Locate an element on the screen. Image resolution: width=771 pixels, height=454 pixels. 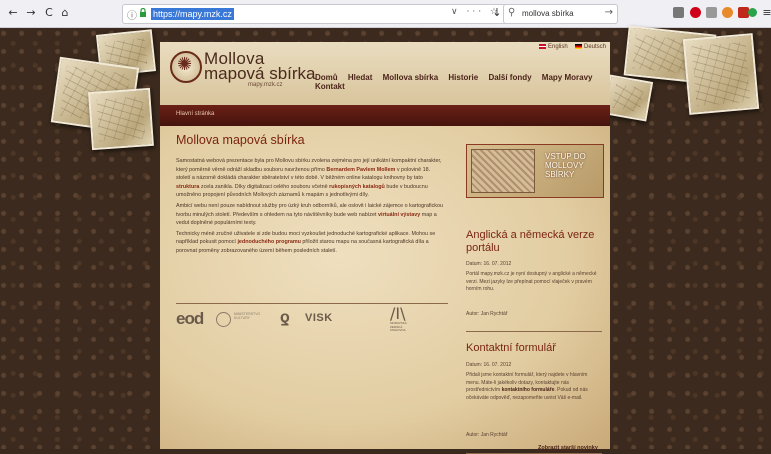
enter-collection-button: VSTUP DO MOLLOVY SBÍRKY is located at coordinates (535, 171).